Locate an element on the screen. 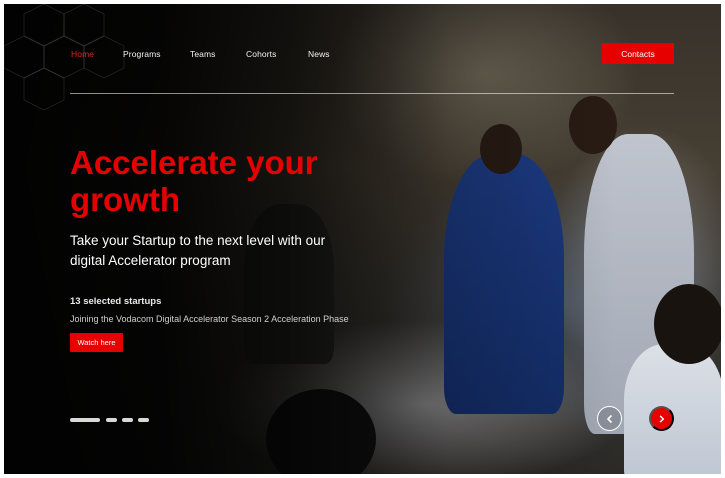 The image size is (725, 478). contacts-button: Contacts is located at coordinates (638, 53).